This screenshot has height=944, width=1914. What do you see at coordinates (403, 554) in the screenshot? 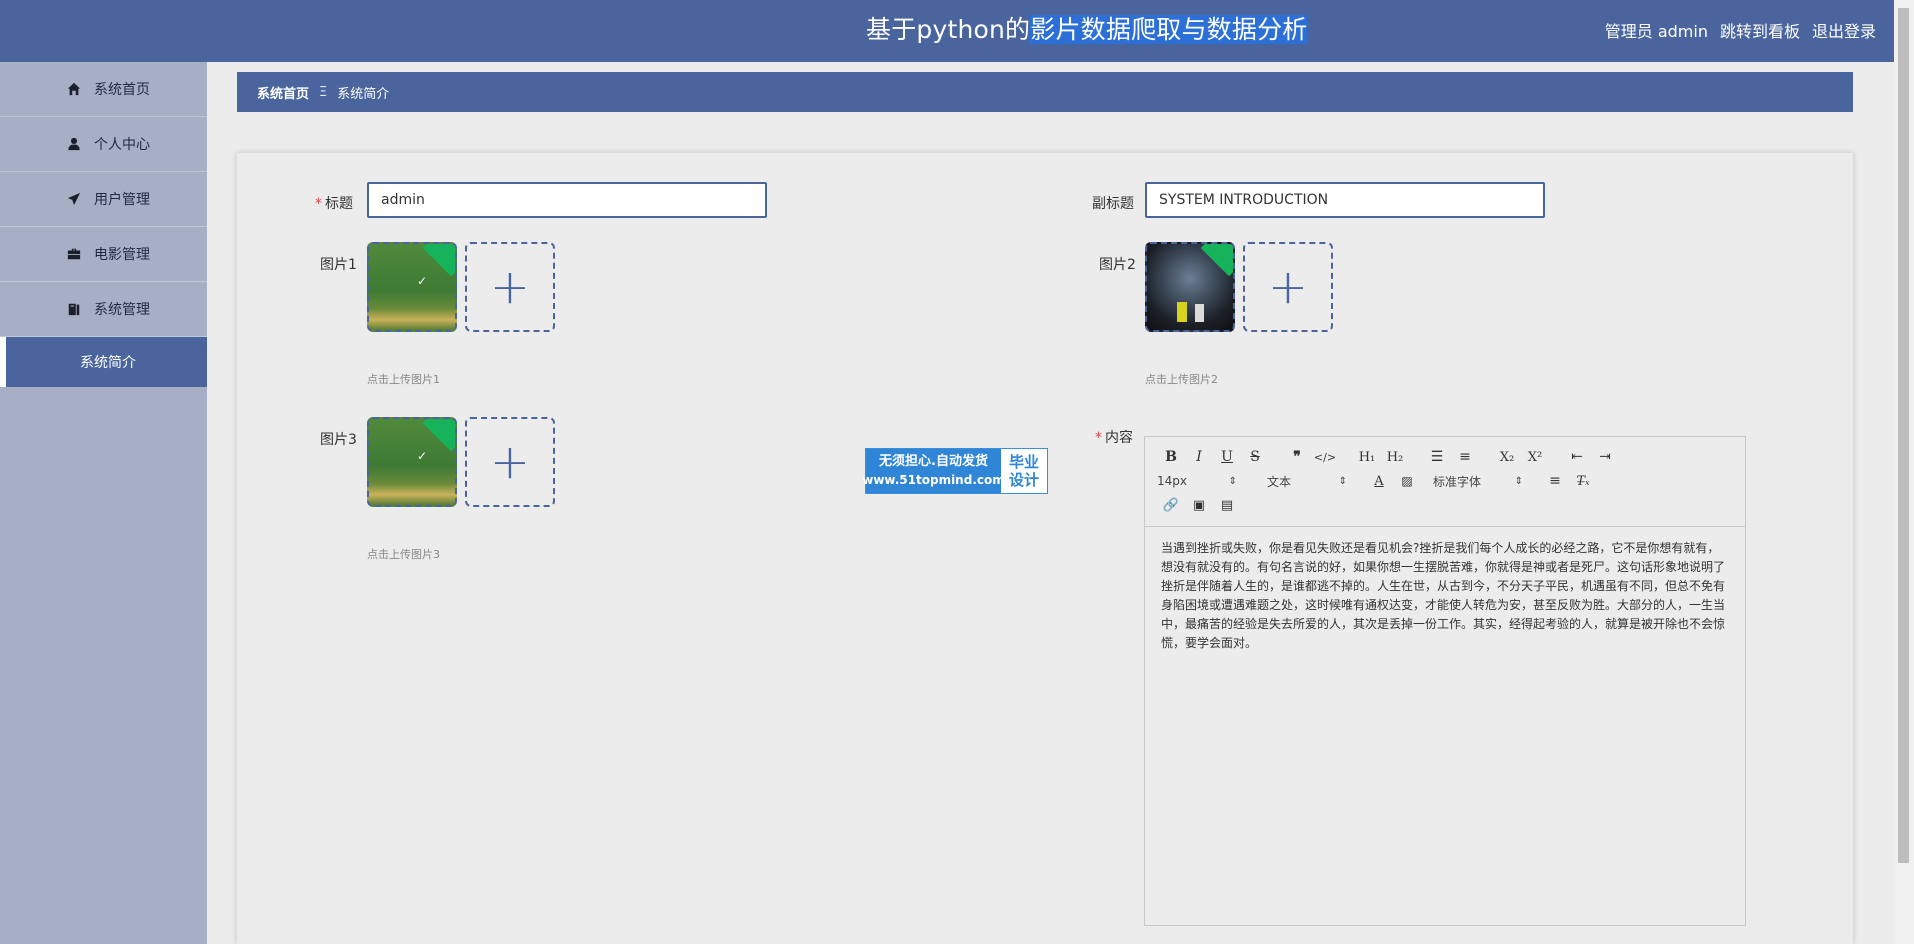
I see `pic3-hint: 点击上传图片3` at bounding box center [403, 554].